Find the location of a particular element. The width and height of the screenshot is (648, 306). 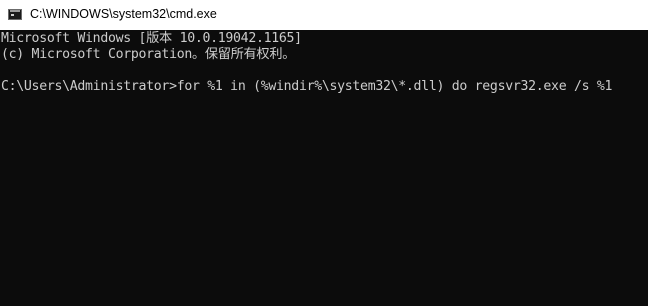

window-title: C:\WINDOWS\system32\cmd.exe is located at coordinates (123, 14).